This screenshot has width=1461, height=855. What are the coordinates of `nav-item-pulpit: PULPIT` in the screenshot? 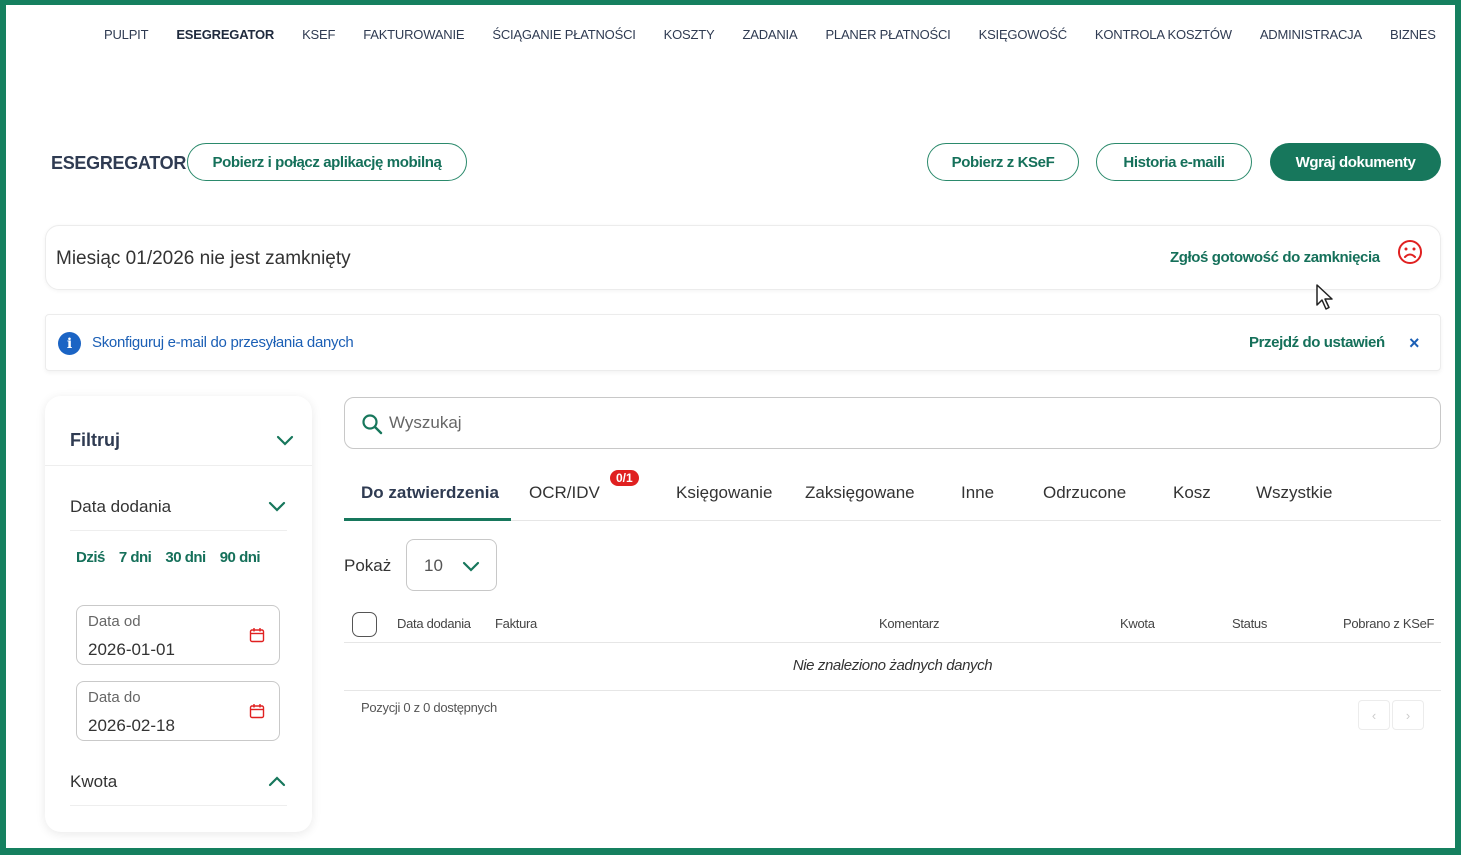 It's located at (126, 34).